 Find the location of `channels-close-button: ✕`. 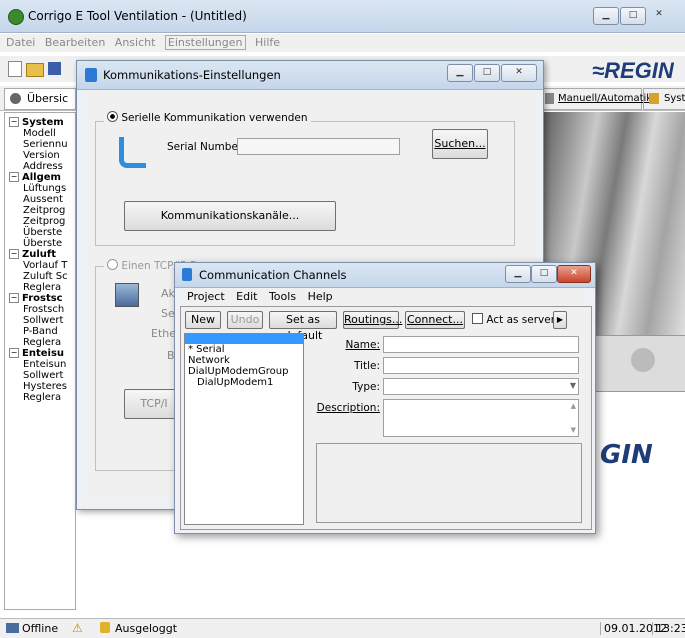

channels-close-button: ✕ is located at coordinates (574, 274).